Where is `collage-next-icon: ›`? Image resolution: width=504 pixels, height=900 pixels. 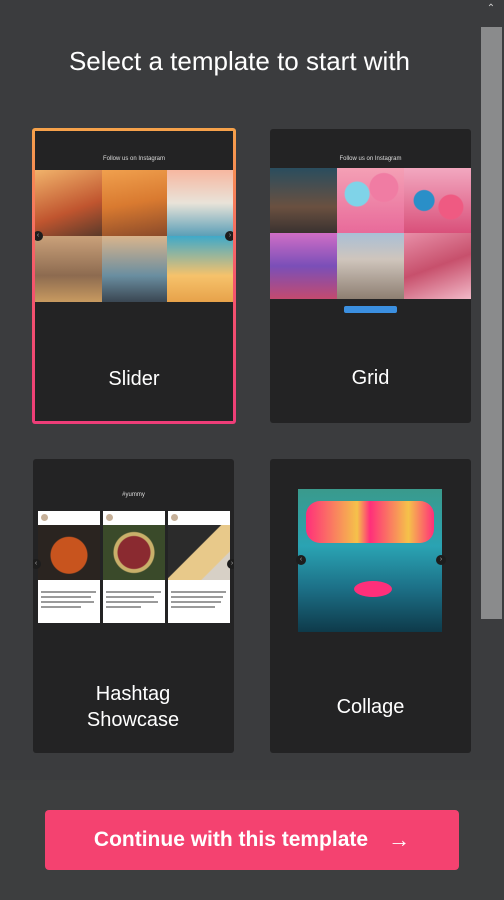 collage-next-icon: › is located at coordinates (441, 560).